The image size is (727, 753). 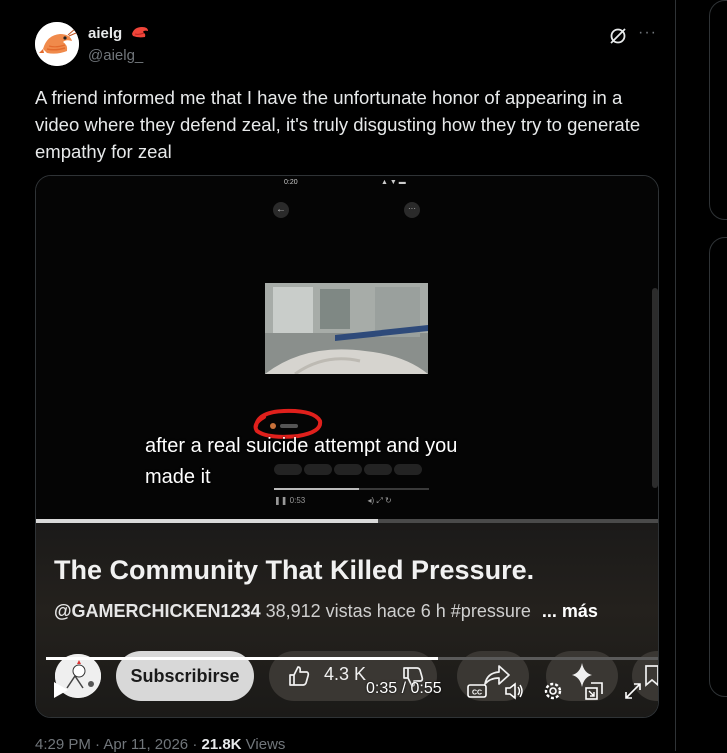 What do you see at coordinates (594, 691) in the screenshot?
I see `miniplayer-icon` at bounding box center [594, 691].